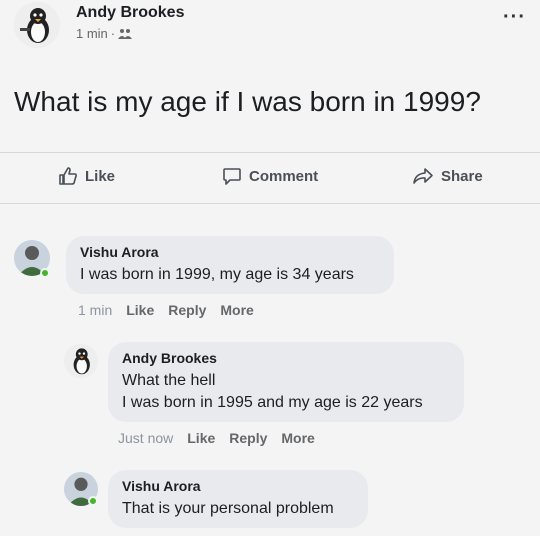 Image resolution: width=540 pixels, height=536 pixels. I want to click on comment-button: Comment, so click(270, 176).